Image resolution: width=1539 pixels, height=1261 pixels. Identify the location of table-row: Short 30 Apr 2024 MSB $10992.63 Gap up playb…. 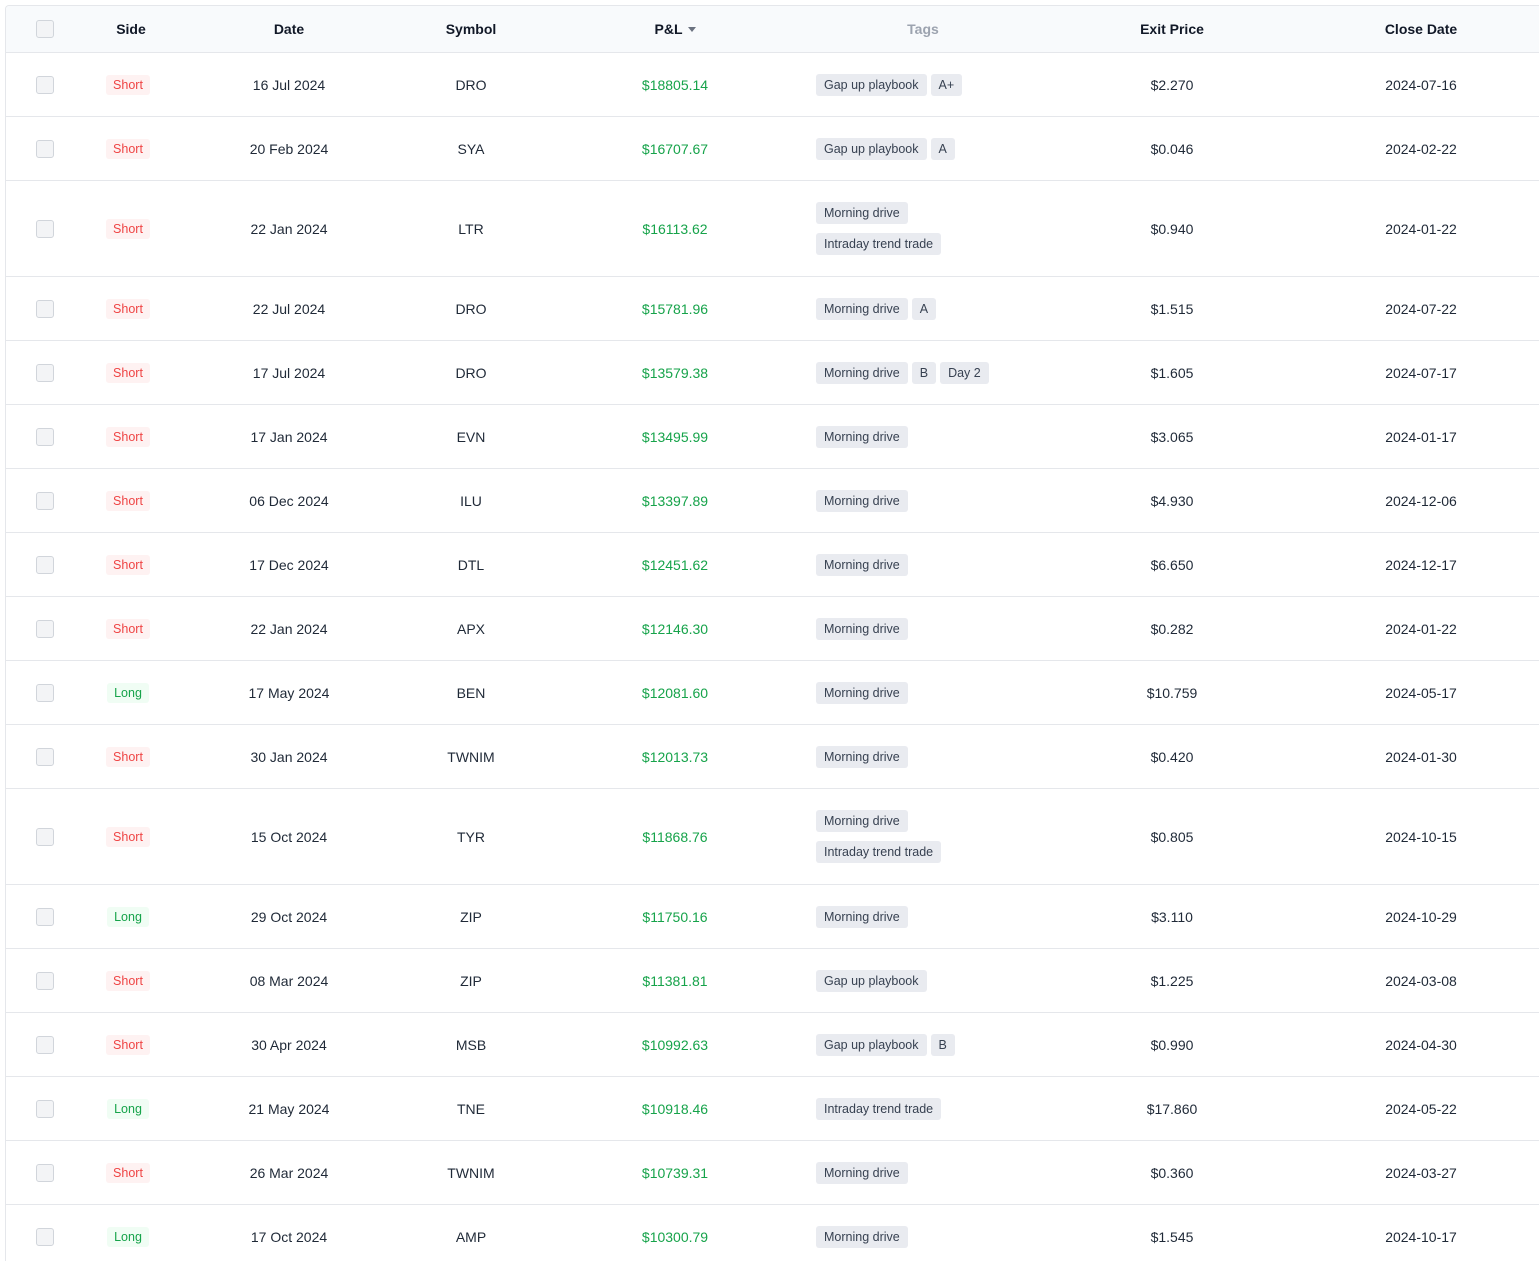
(772, 1045).